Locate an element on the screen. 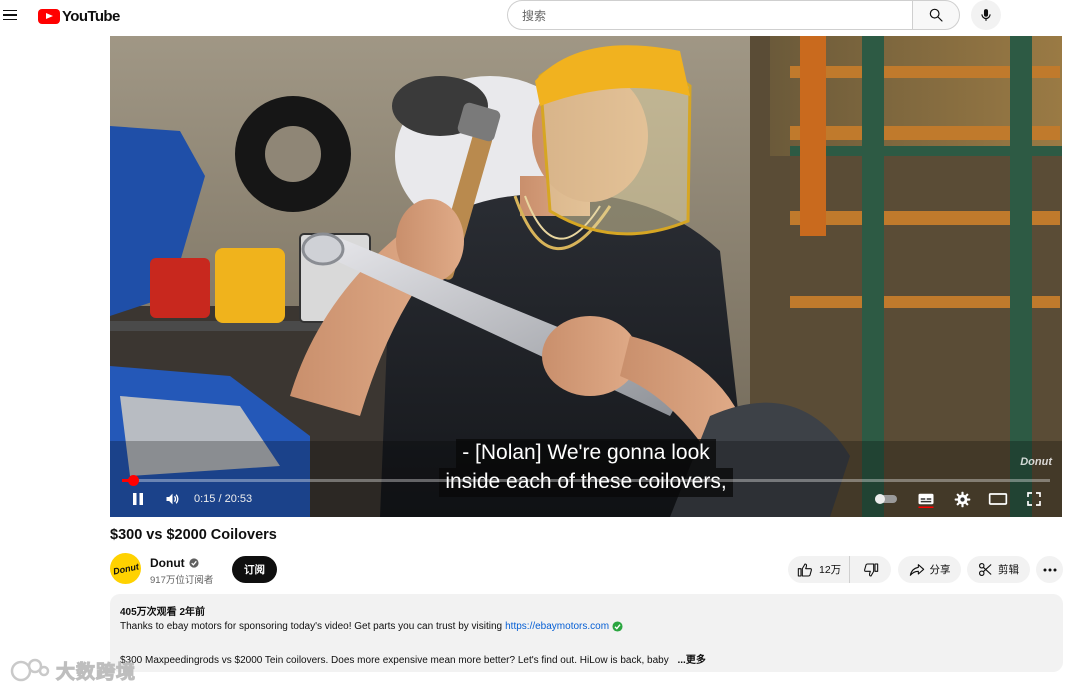 Image resolution: width=1080 pixels, height=691 pixels. pause-icon is located at coordinates (138, 499).